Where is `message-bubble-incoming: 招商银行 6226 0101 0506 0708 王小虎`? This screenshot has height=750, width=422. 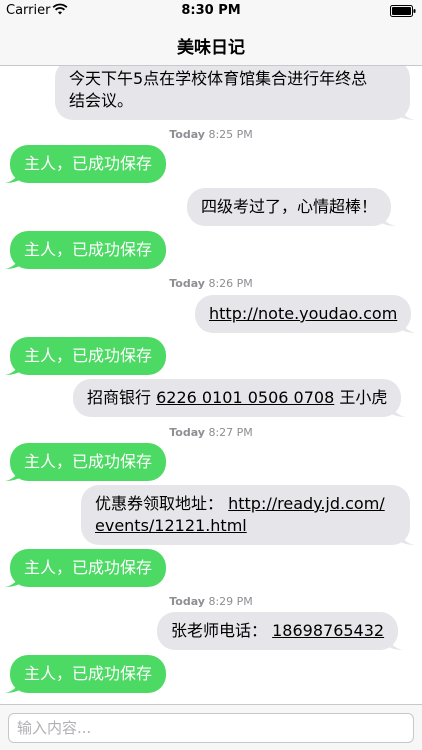 message-bubble-incoming: 招商银行 6226 0101 0506 0708 王小虎 is located at coordinates (240, 398).